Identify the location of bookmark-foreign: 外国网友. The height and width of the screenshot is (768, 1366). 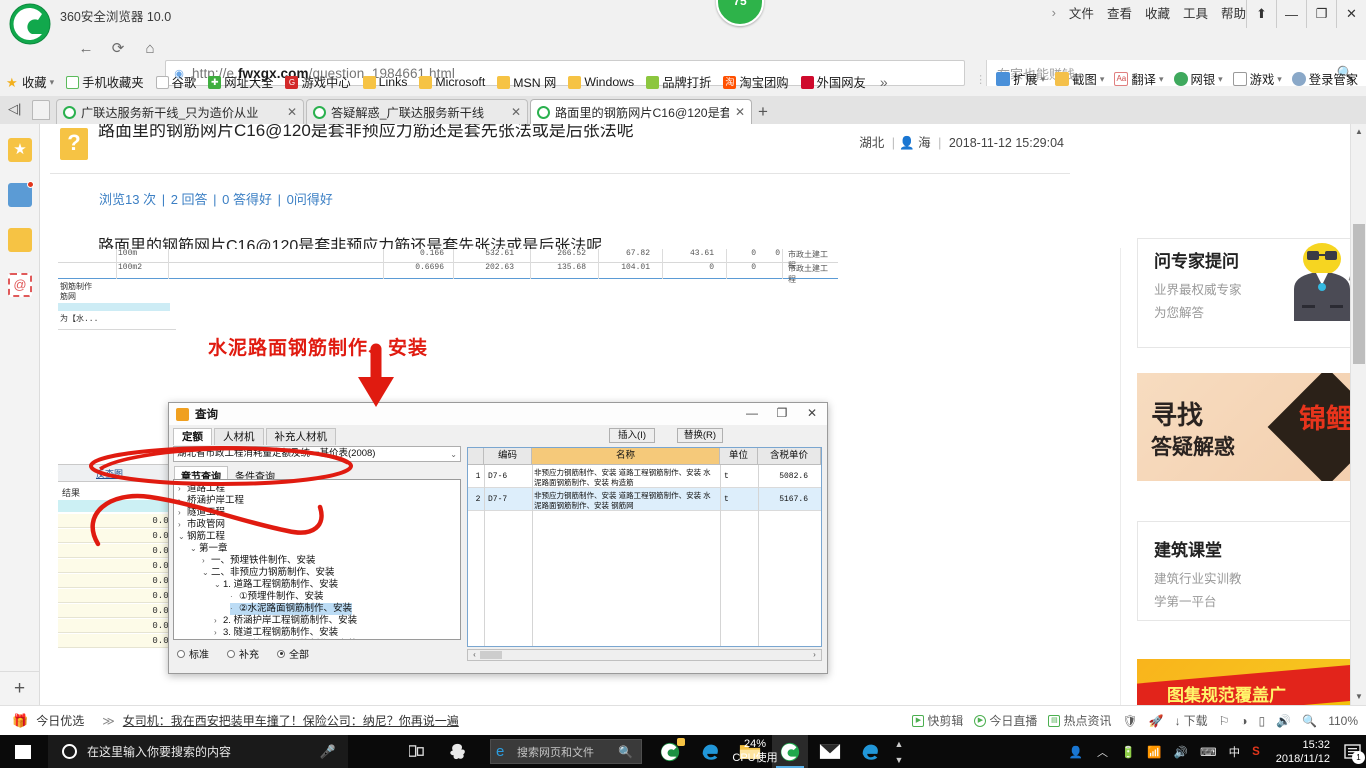
(833, 82).